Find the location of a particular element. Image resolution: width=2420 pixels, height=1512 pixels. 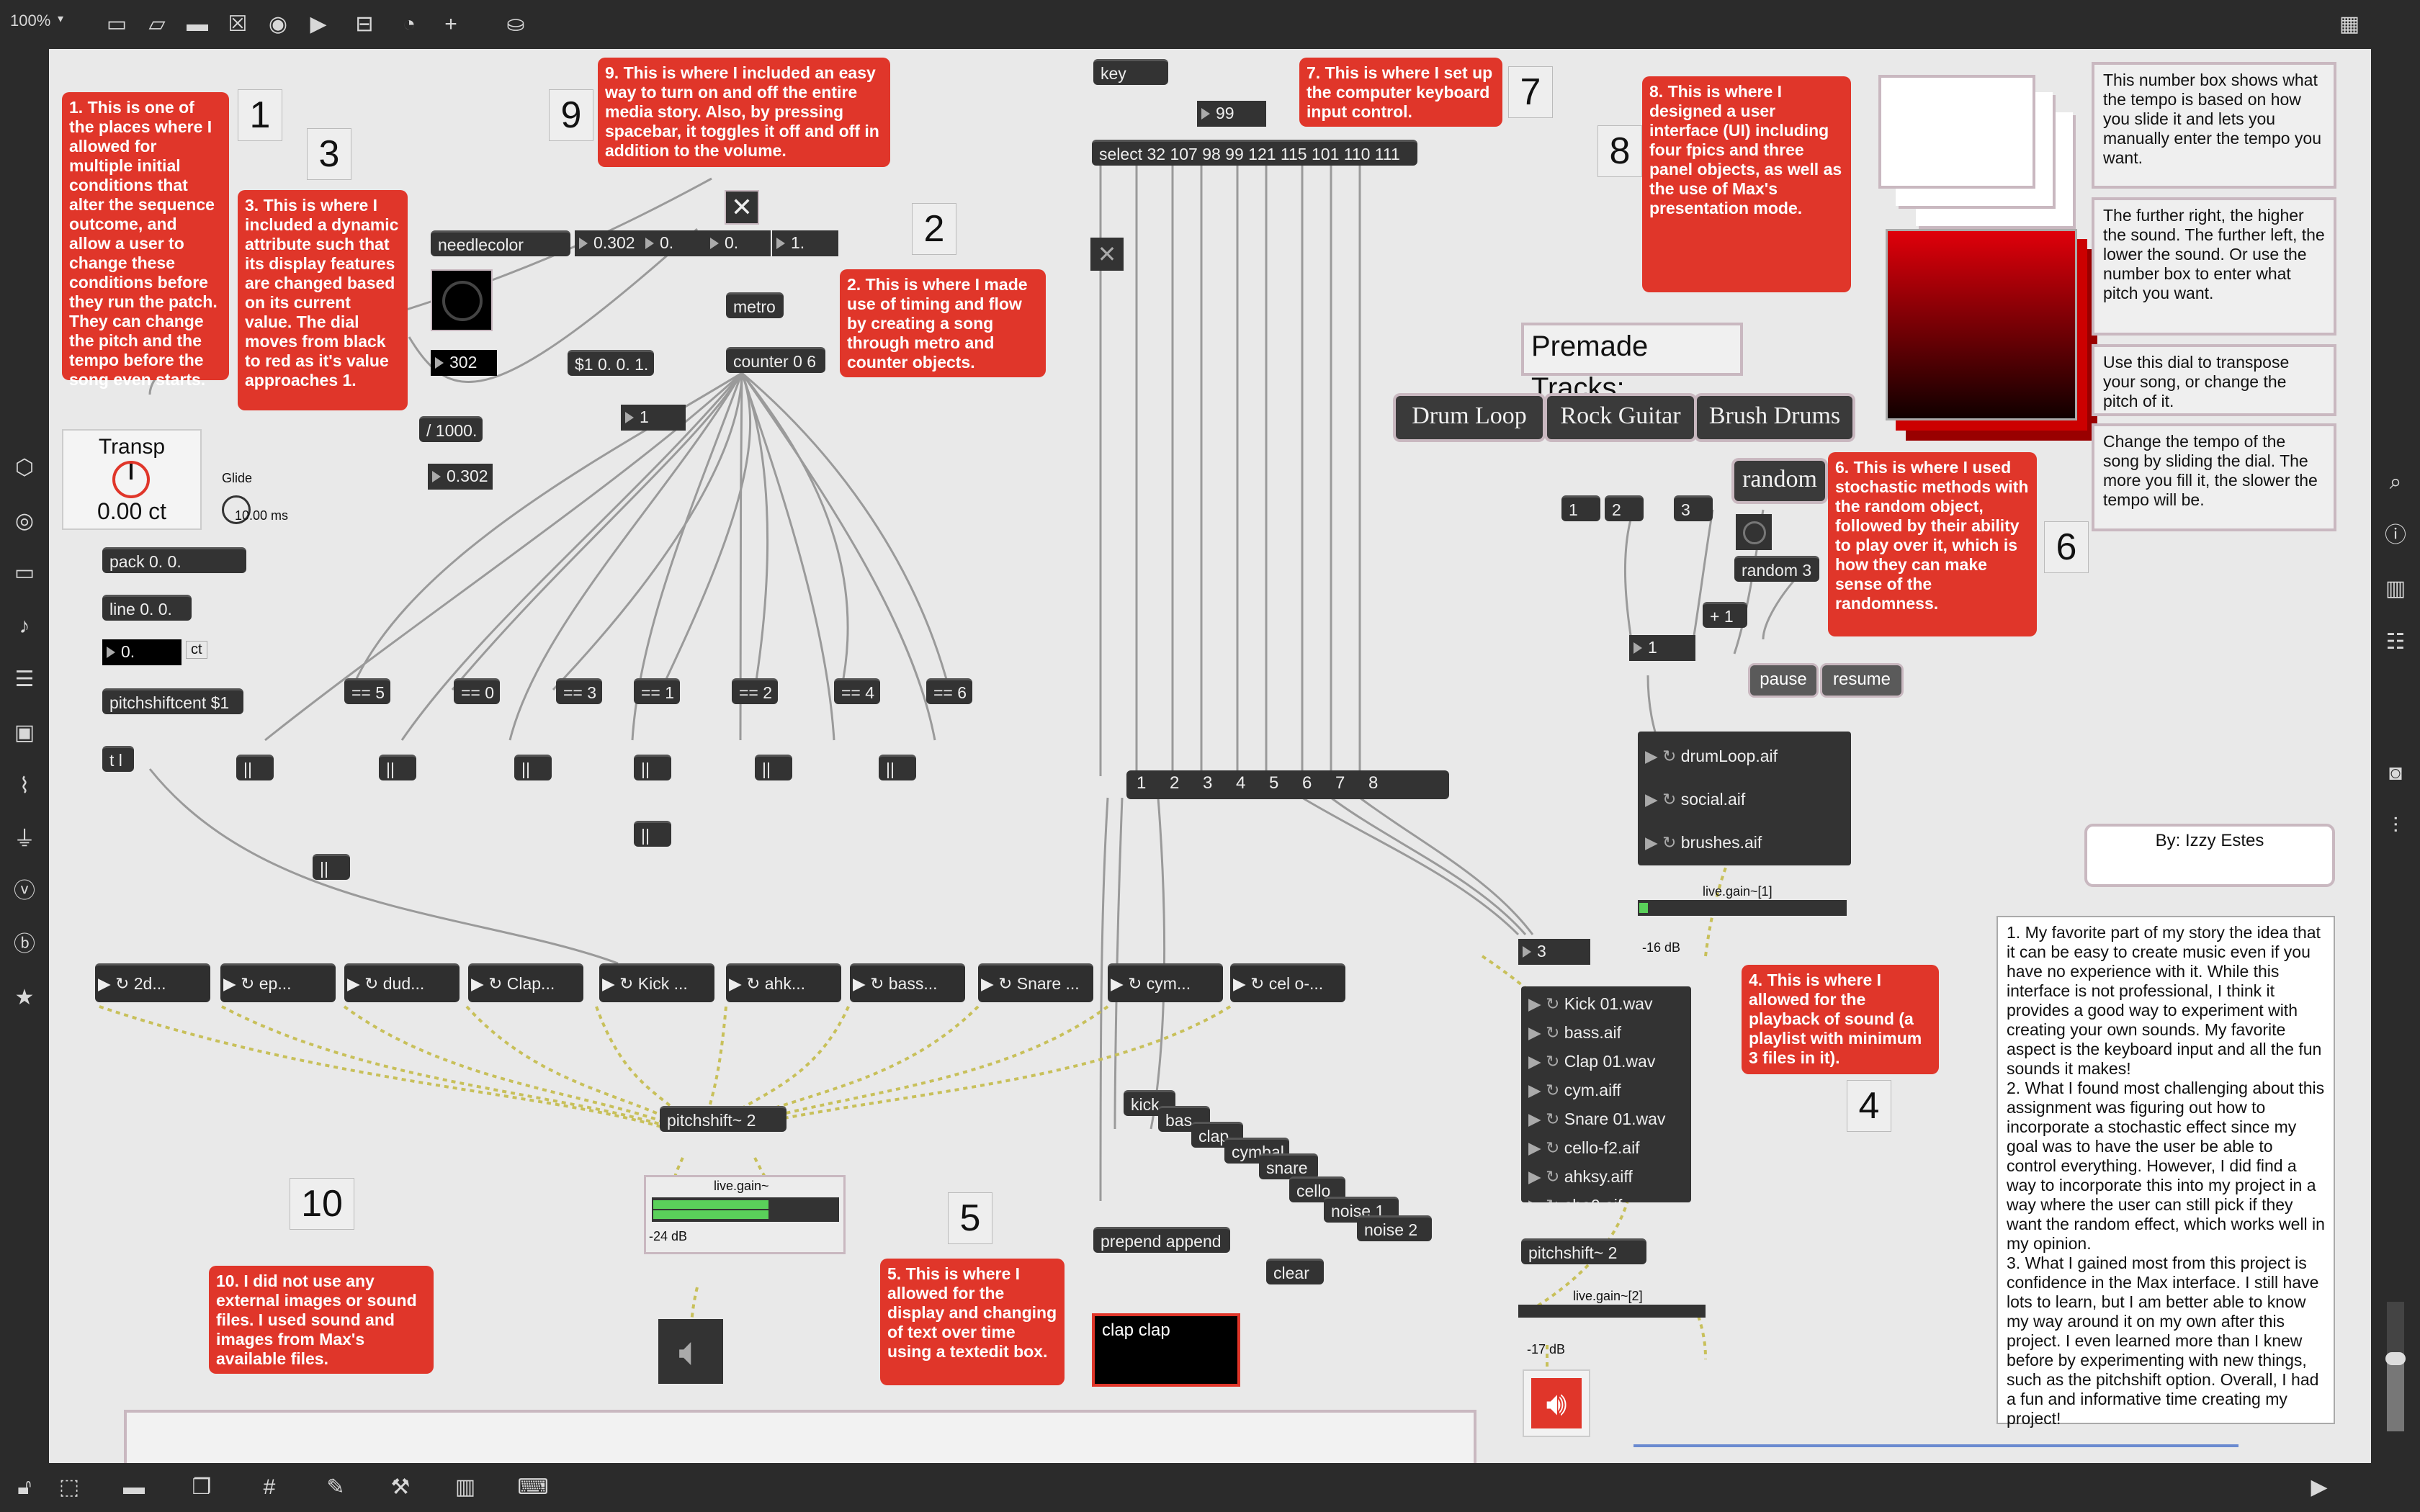

volume-slider is located at coordinates (2395, 1366).